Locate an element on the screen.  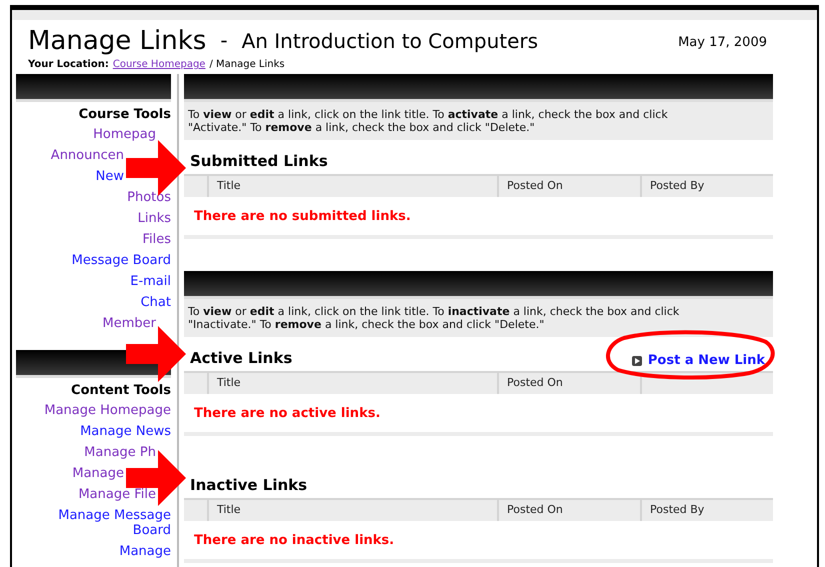
section-heading: Active Links is located at coordinates (241, 358).